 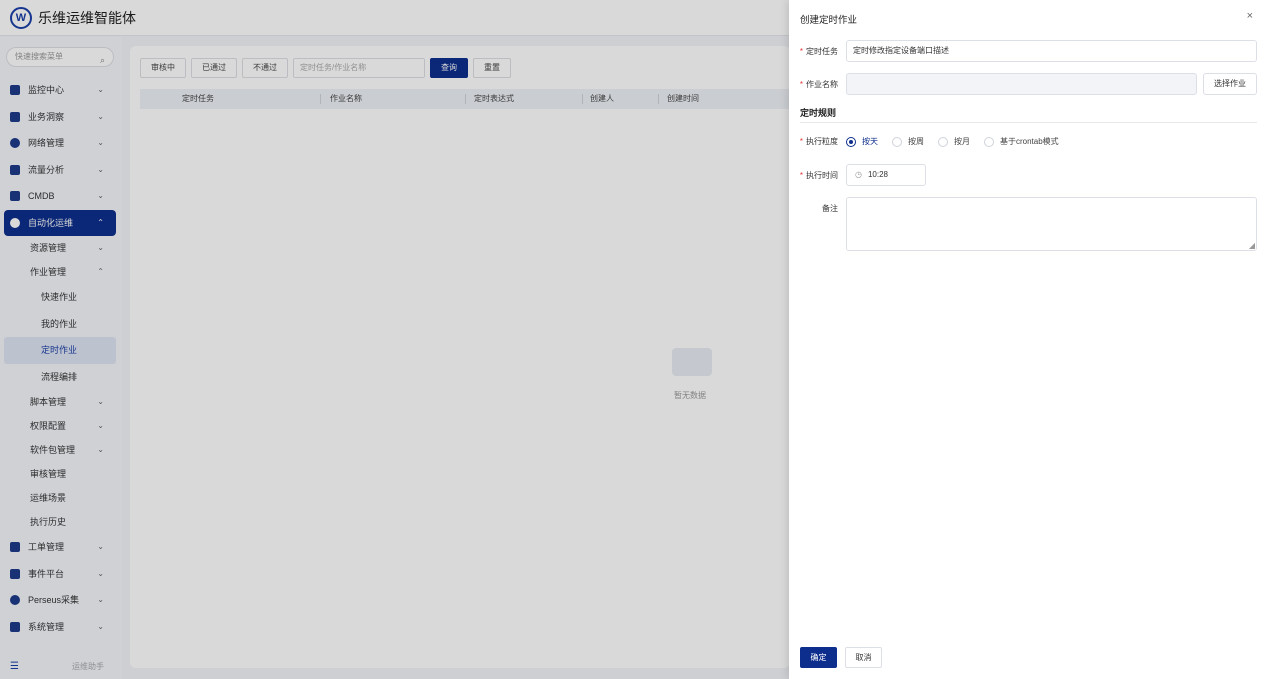 What do you see at coordinates (1028, 114) in the screenshot?
I see `section-title: 定时规则` at bounding box center [1028, 114].